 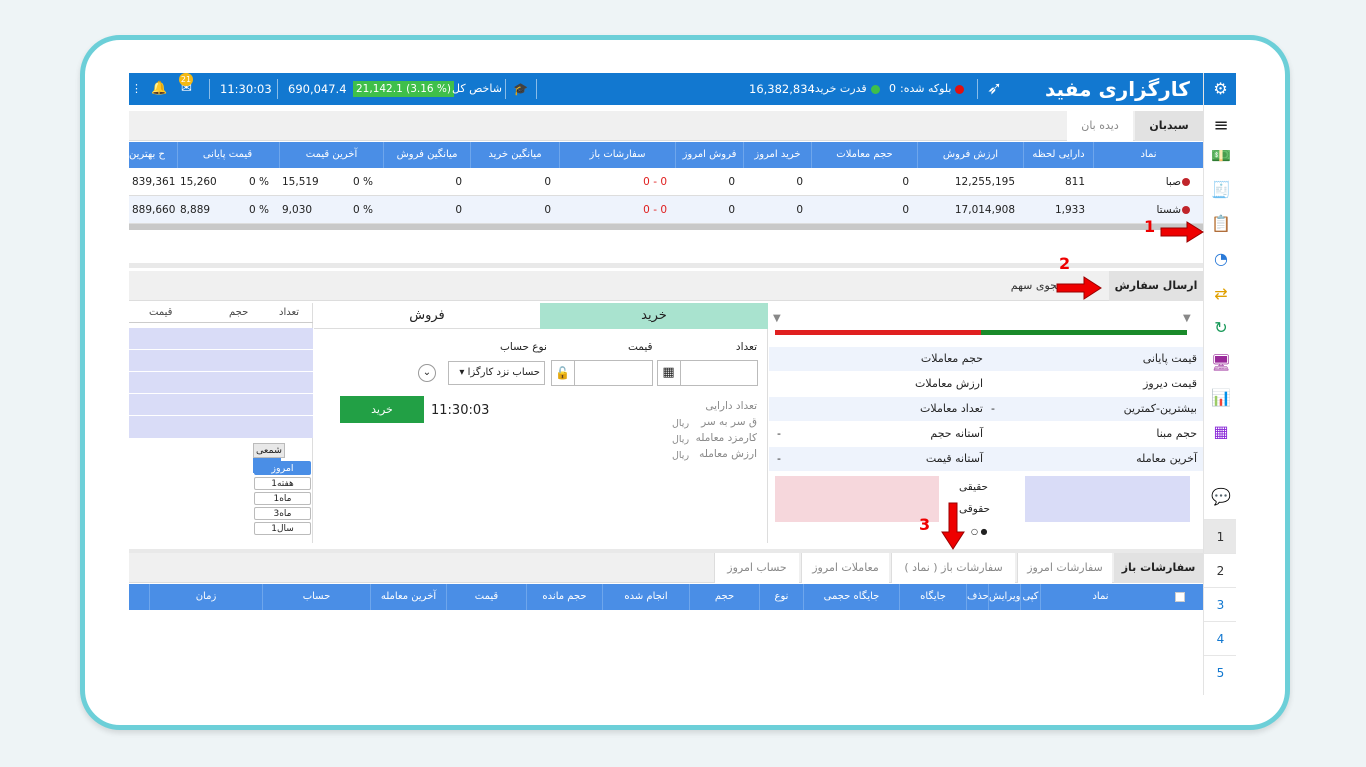 I want to click on red-status-dot, so click(x=959, y=89).